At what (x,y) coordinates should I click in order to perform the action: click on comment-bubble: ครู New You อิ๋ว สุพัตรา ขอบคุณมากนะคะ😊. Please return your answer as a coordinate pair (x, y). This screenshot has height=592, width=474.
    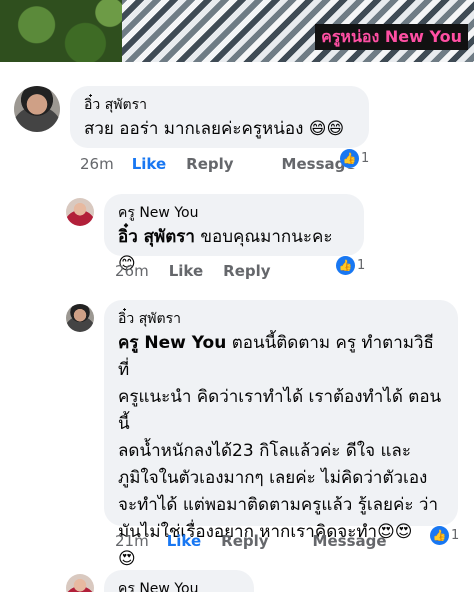
    Looking at the image, I should click on (234, 234).